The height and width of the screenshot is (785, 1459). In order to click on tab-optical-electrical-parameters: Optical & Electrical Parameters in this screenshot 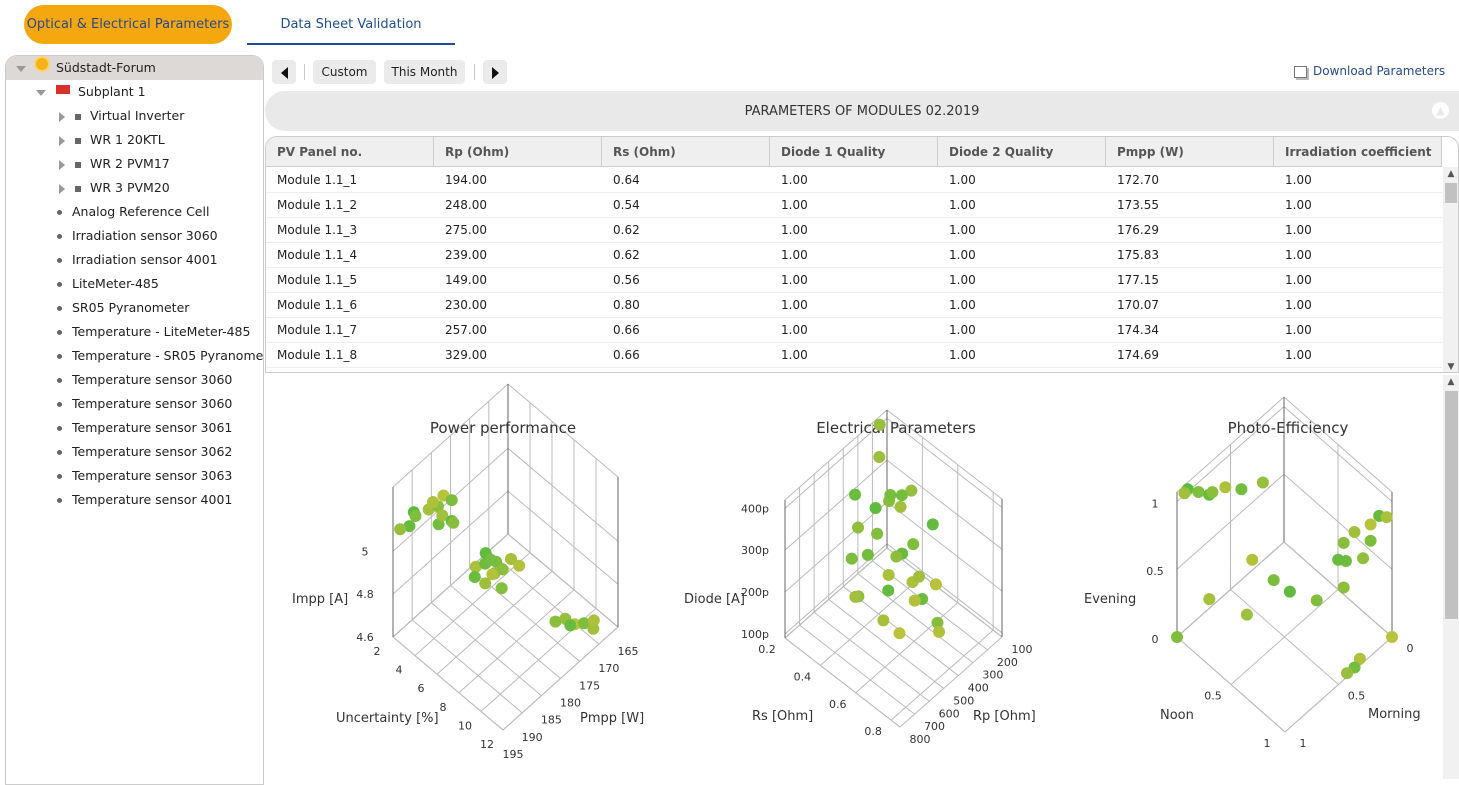, I will do `click(128, 24)`.